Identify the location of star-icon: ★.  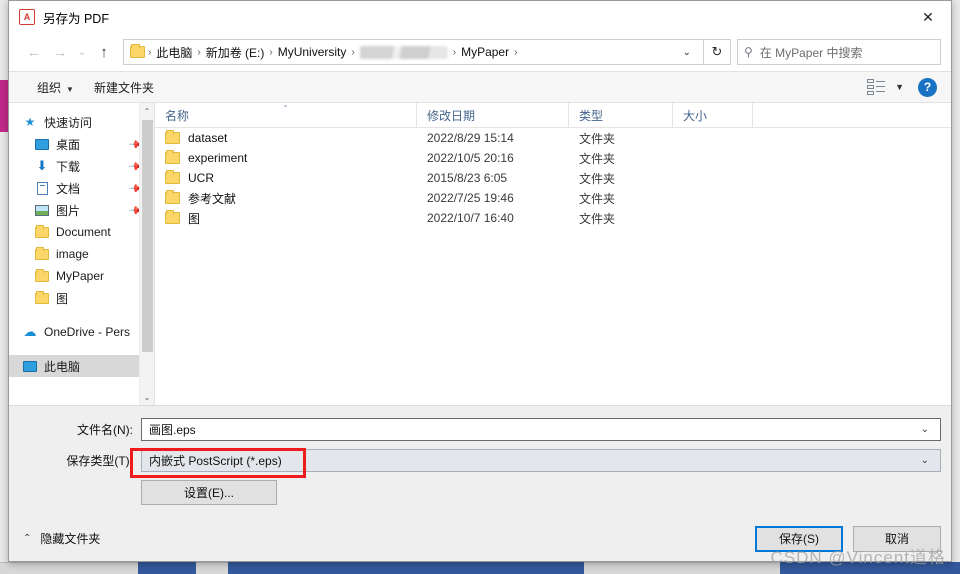
(30, 122).